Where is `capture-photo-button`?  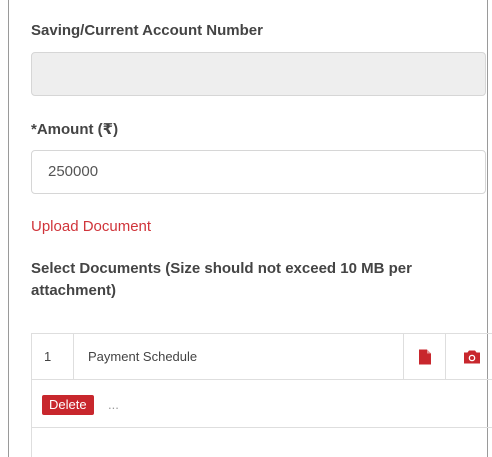
capture-photo-button is located at coordinates (469, 357).